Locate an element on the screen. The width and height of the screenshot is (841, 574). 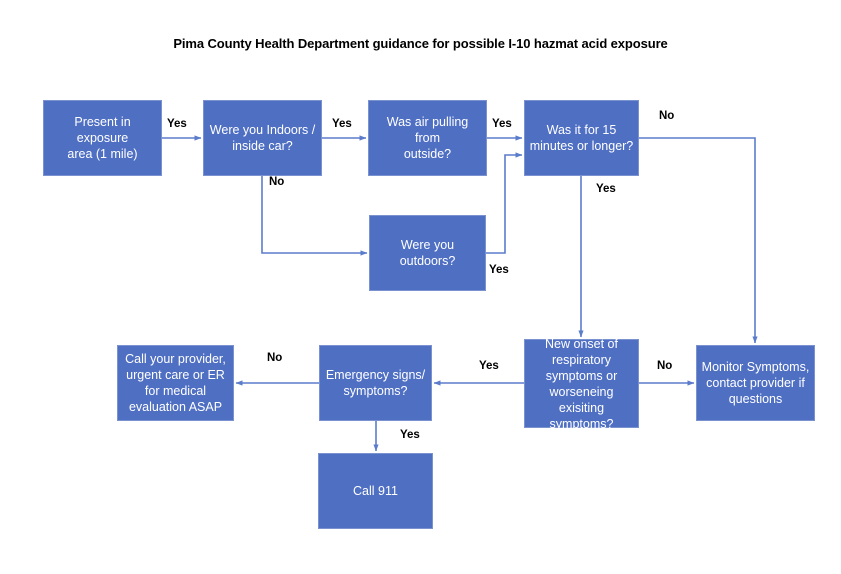
node-label: Were you outdoors? is located at coordinates (427, 253).